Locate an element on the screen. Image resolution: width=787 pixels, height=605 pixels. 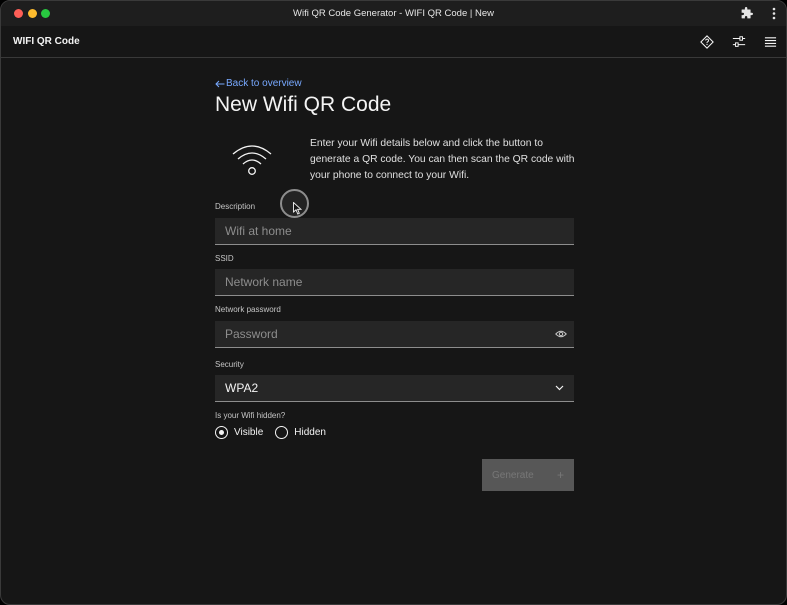
password-input is located at coordinates (394, 334).